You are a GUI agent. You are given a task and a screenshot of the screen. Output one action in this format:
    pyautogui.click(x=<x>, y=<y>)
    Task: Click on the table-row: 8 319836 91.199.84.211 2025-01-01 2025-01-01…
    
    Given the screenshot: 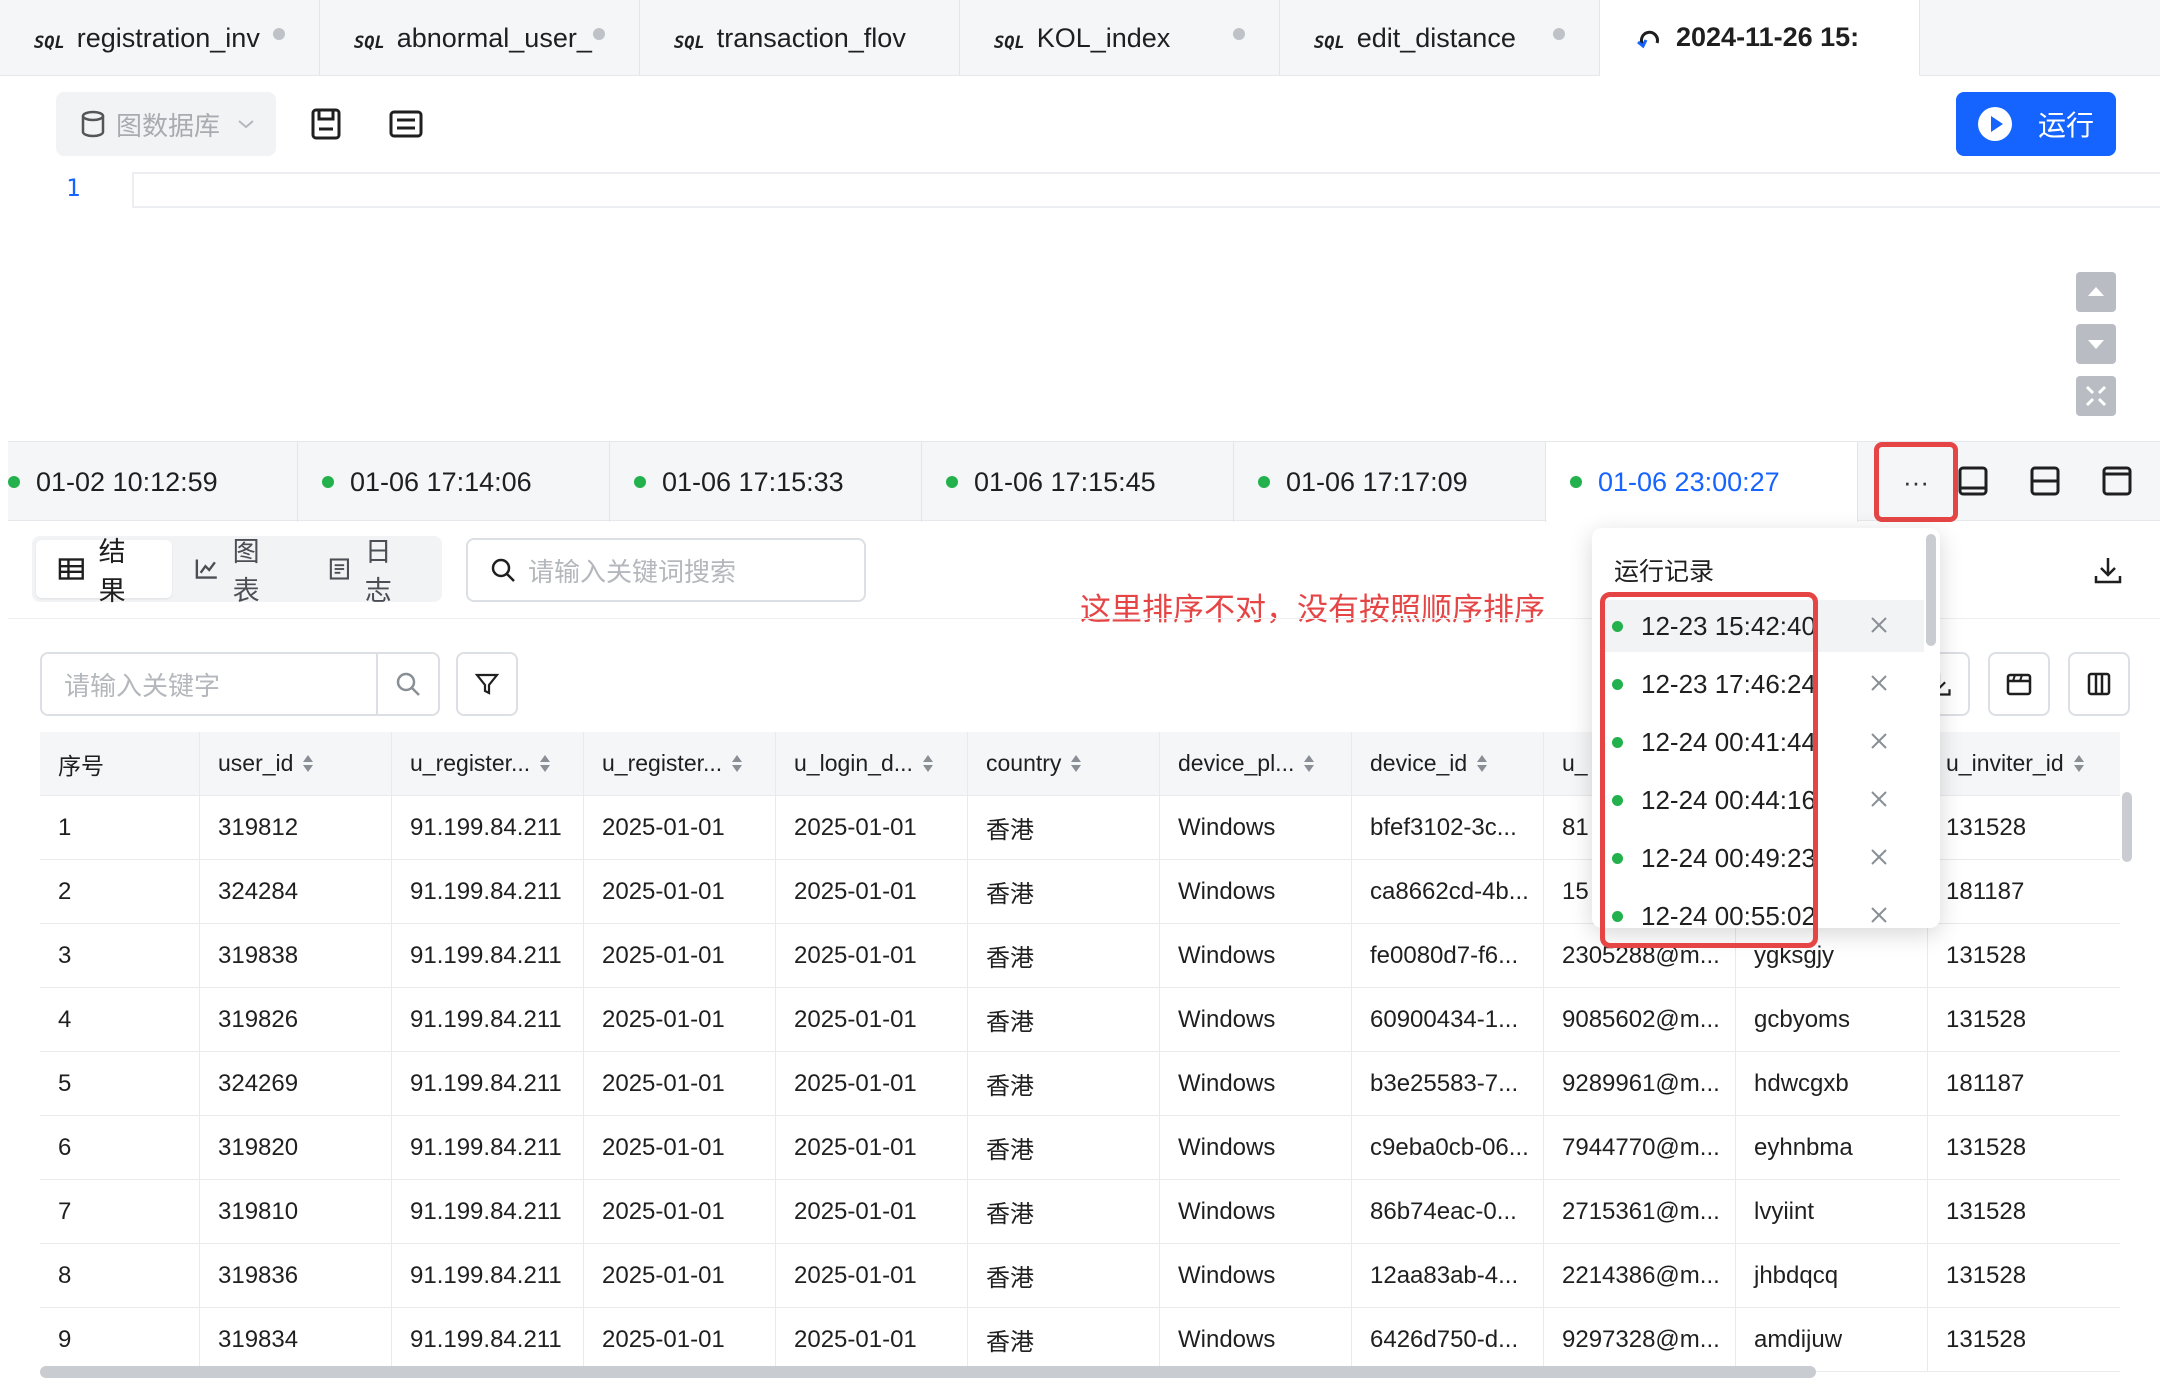 What is the action you would take?
    pyautogui.click(x=1080, y=1276)
    